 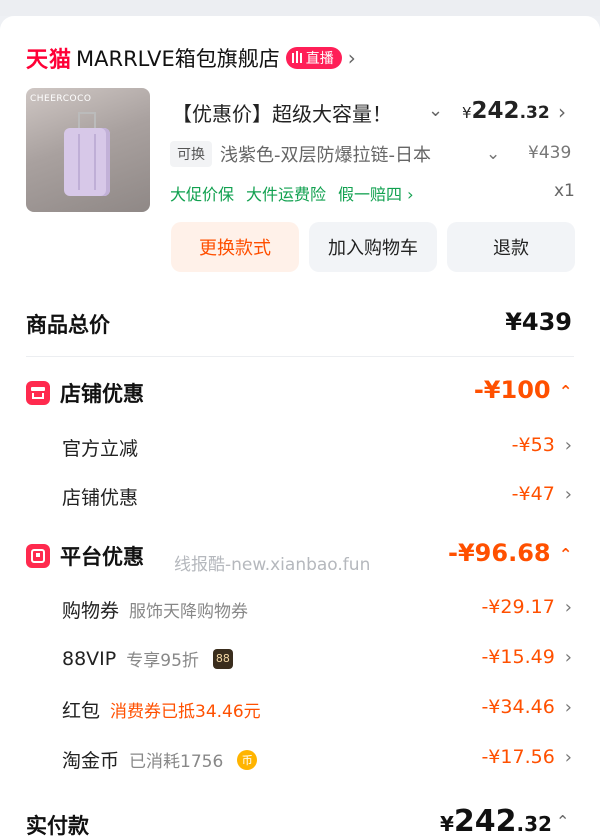 What do you see at coordinates (162, 661) in the screenshot?
I see `discount-note: 专享95折` at bounding box center [162, 661].